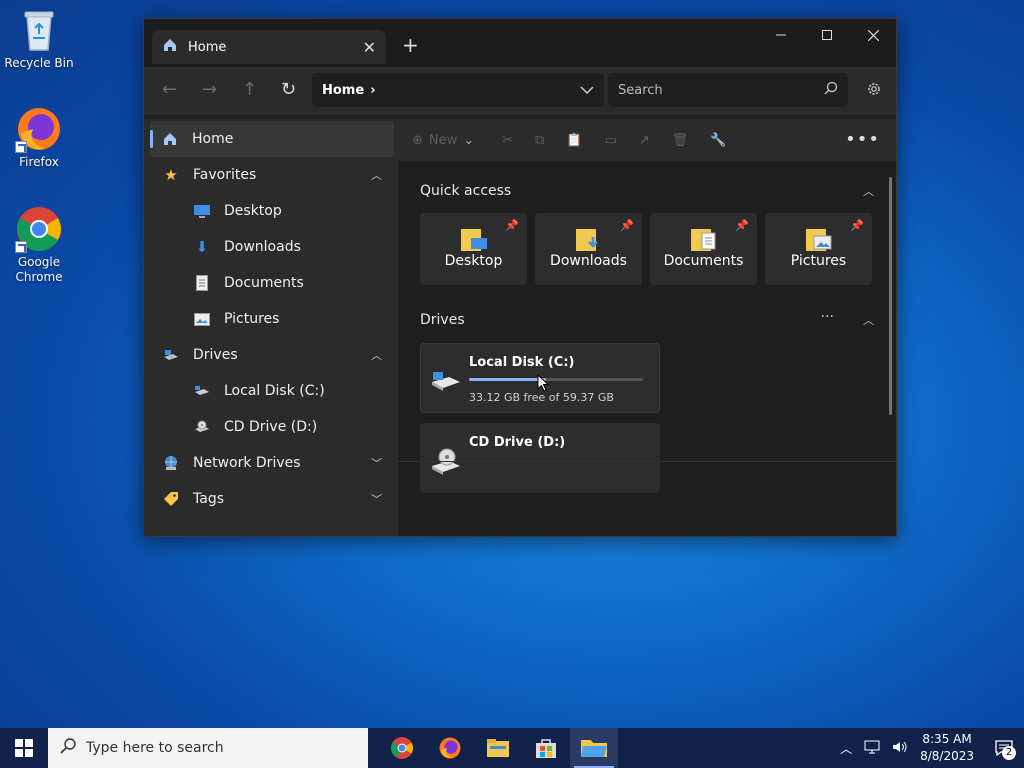  What do you see at coordinates (872, 748) in the screenshot?
I see `network-icon` at bounding box center [872, 748].